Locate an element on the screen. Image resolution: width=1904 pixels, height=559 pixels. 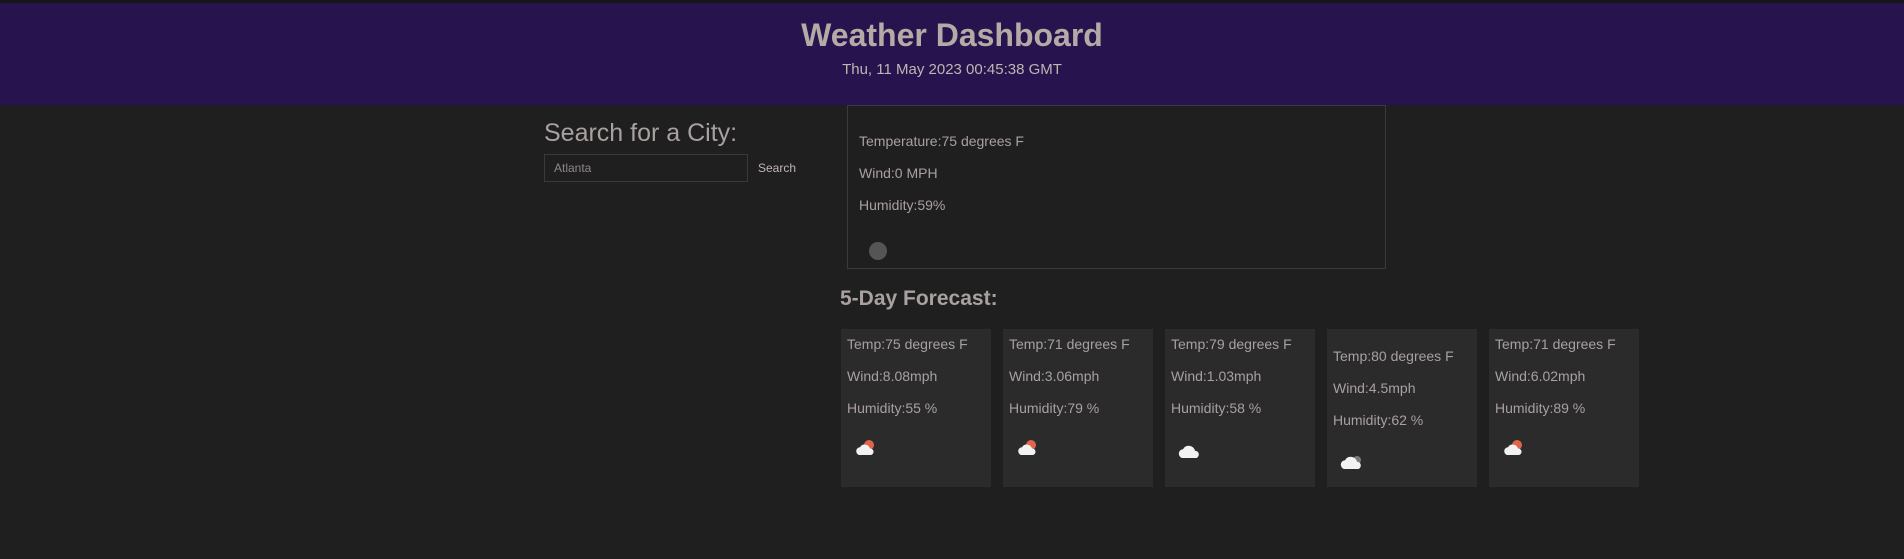
search-button: Search is located at coordinates (784, 168).